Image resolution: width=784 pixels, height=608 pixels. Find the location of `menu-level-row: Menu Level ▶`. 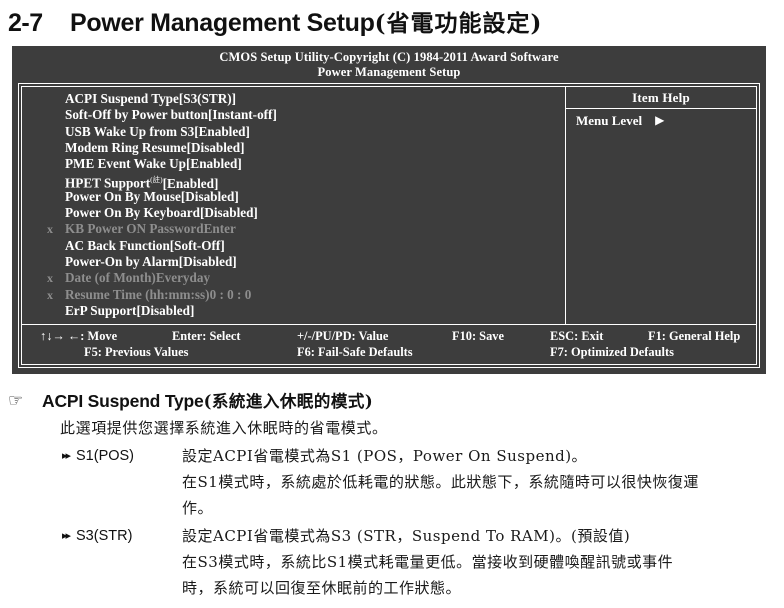

menu-level-row: Menu Level ▶ is located at coordinates (661, 119).